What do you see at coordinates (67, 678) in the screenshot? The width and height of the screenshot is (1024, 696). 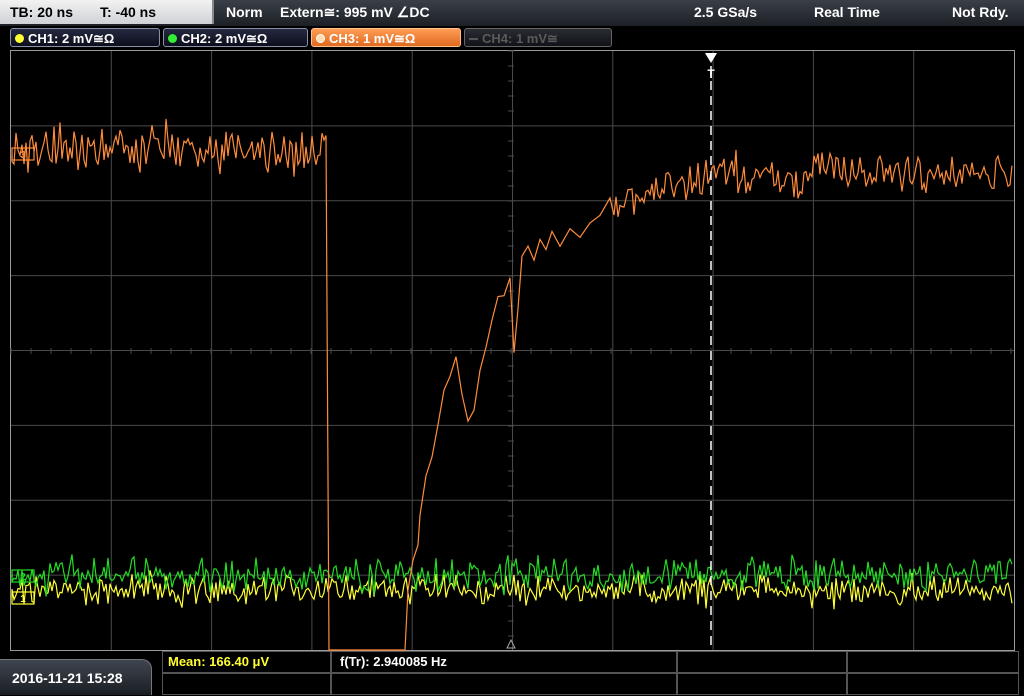 I see `datetime-label: 2016-11-21 15:28` at bounding box center [67, 678].